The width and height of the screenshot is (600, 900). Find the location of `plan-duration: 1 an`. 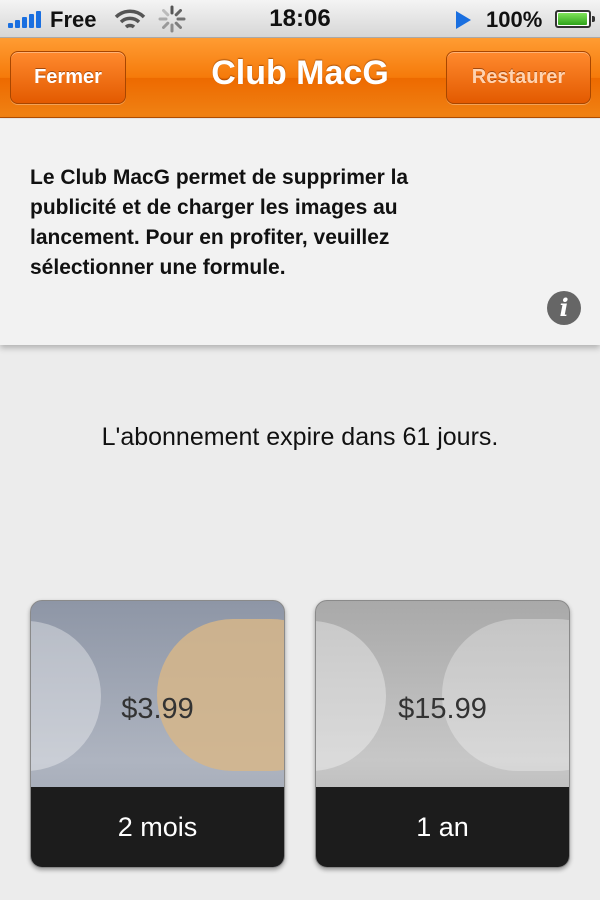

plan-duration: 1 an is located at coordinates (442, 827).